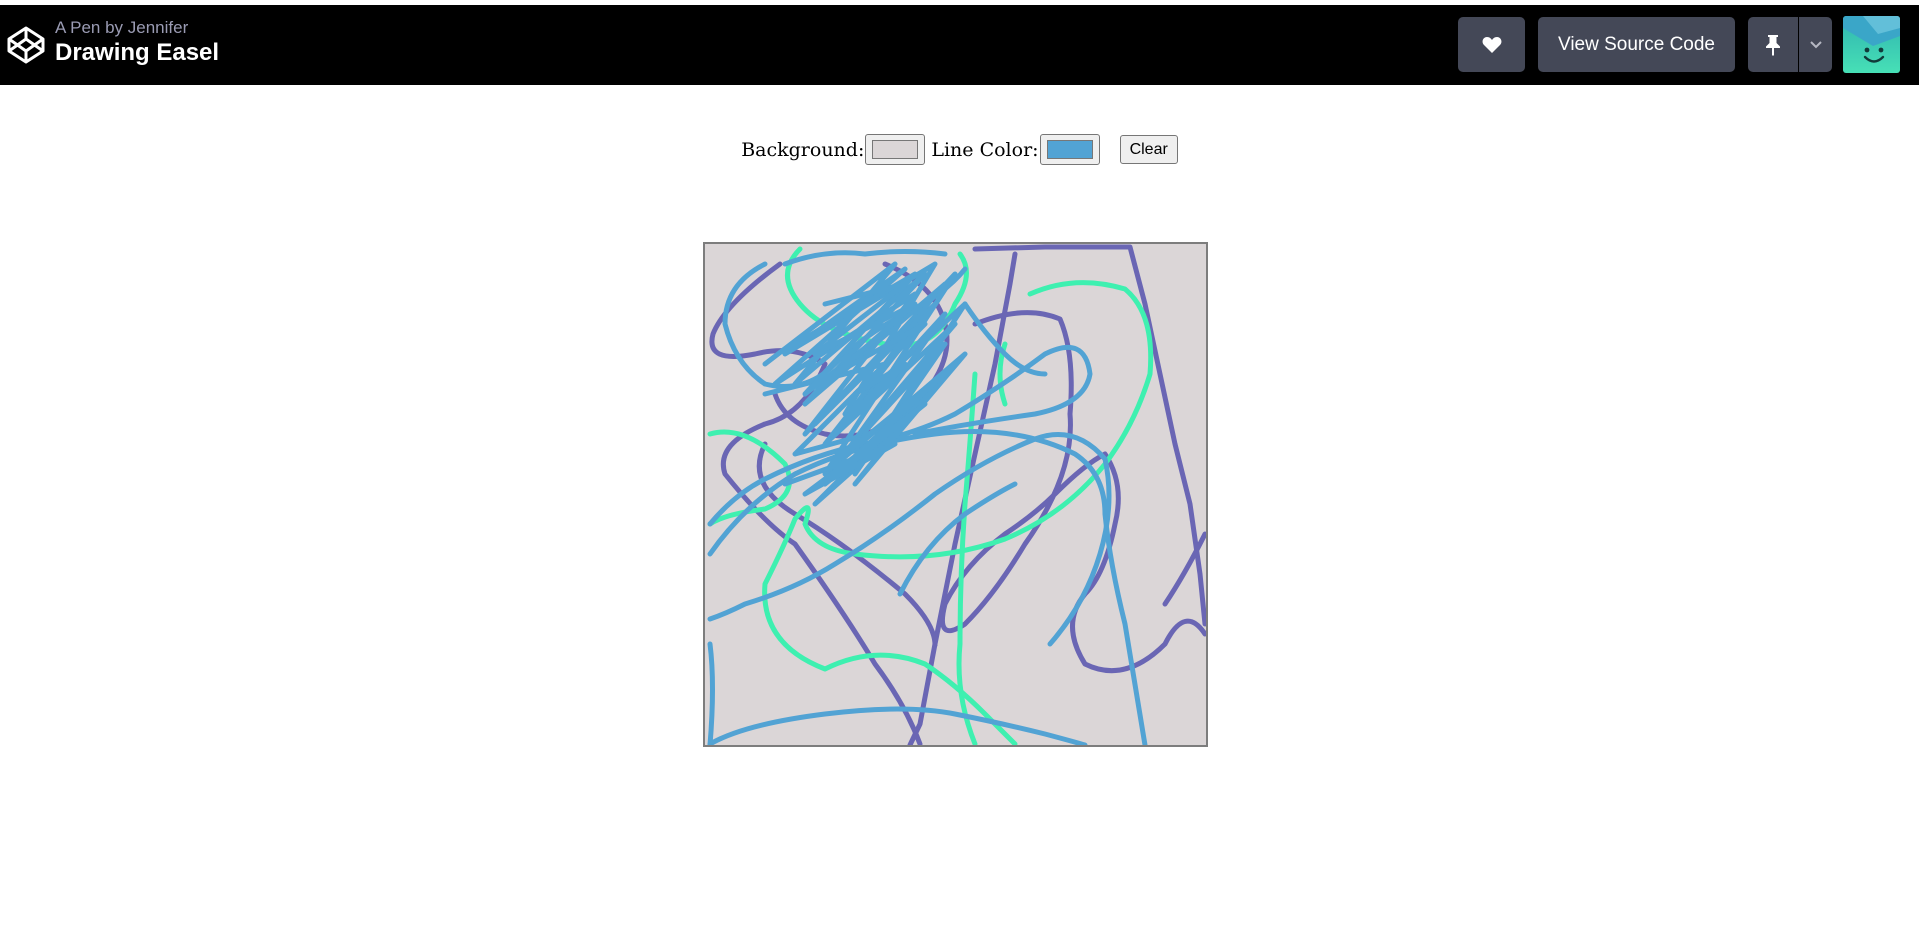 The width and height of the screenshot is (1919, 945). I want to click on like-button, so click(1491, 44).